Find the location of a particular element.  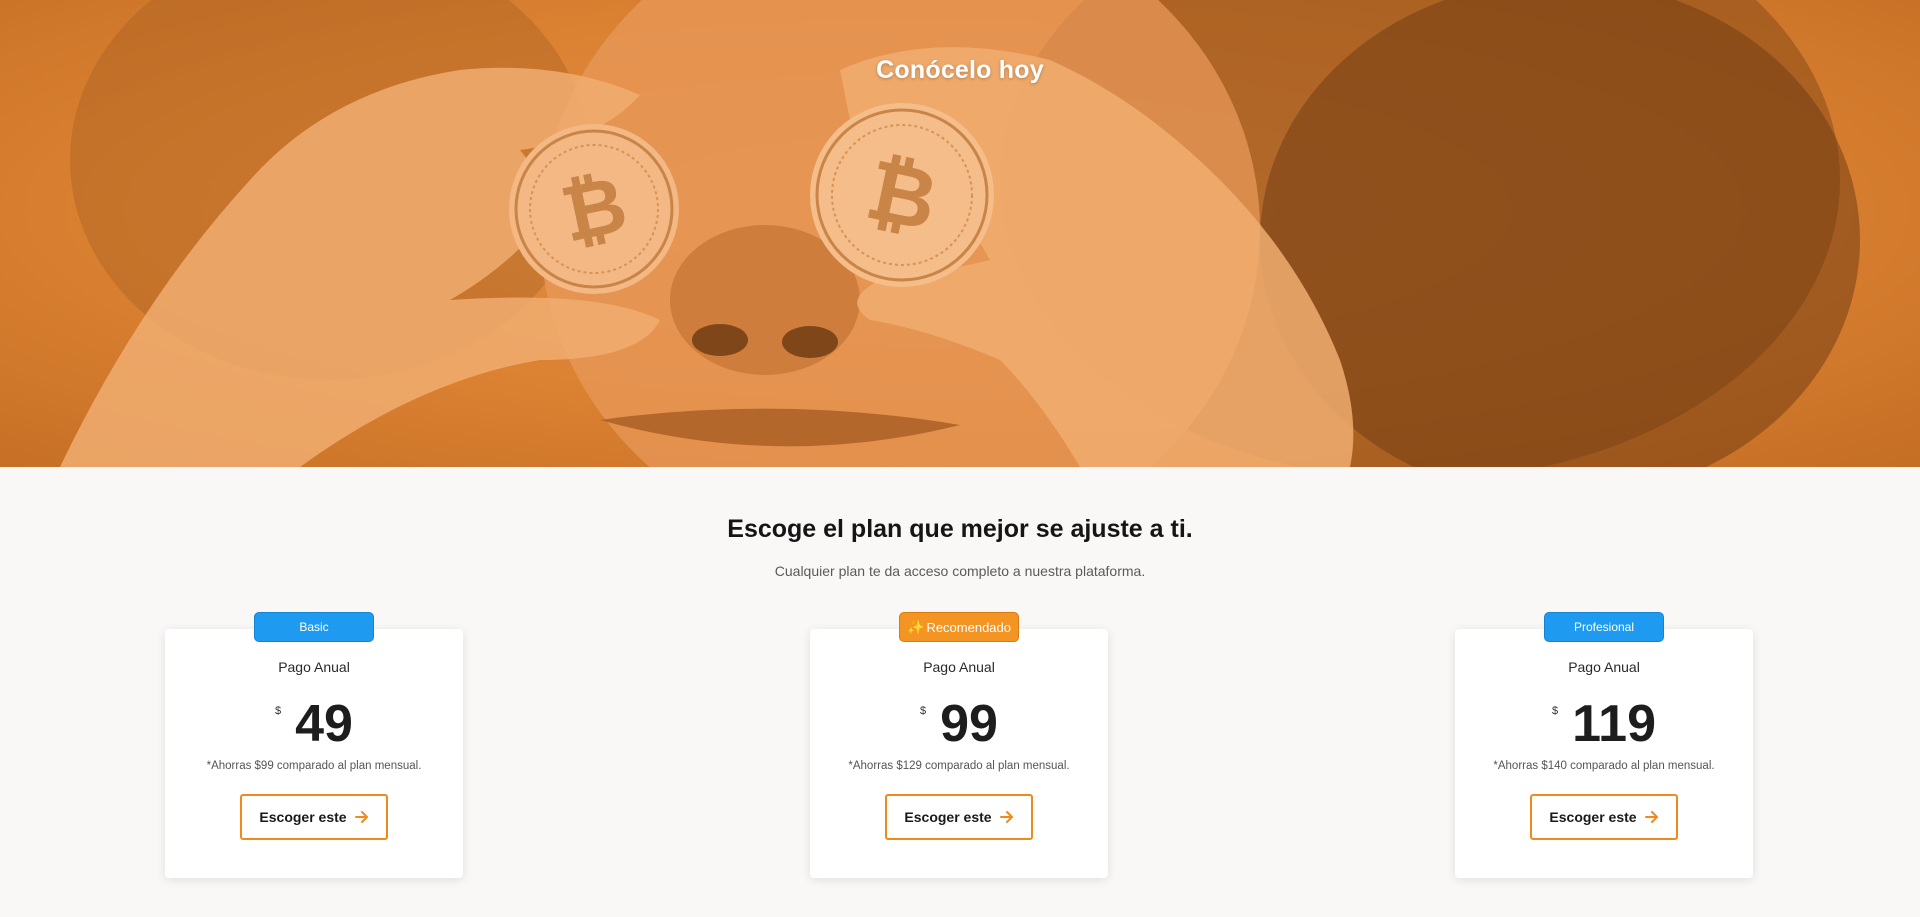

plan-badge-label: Basic is located at coordinates (314, 627).